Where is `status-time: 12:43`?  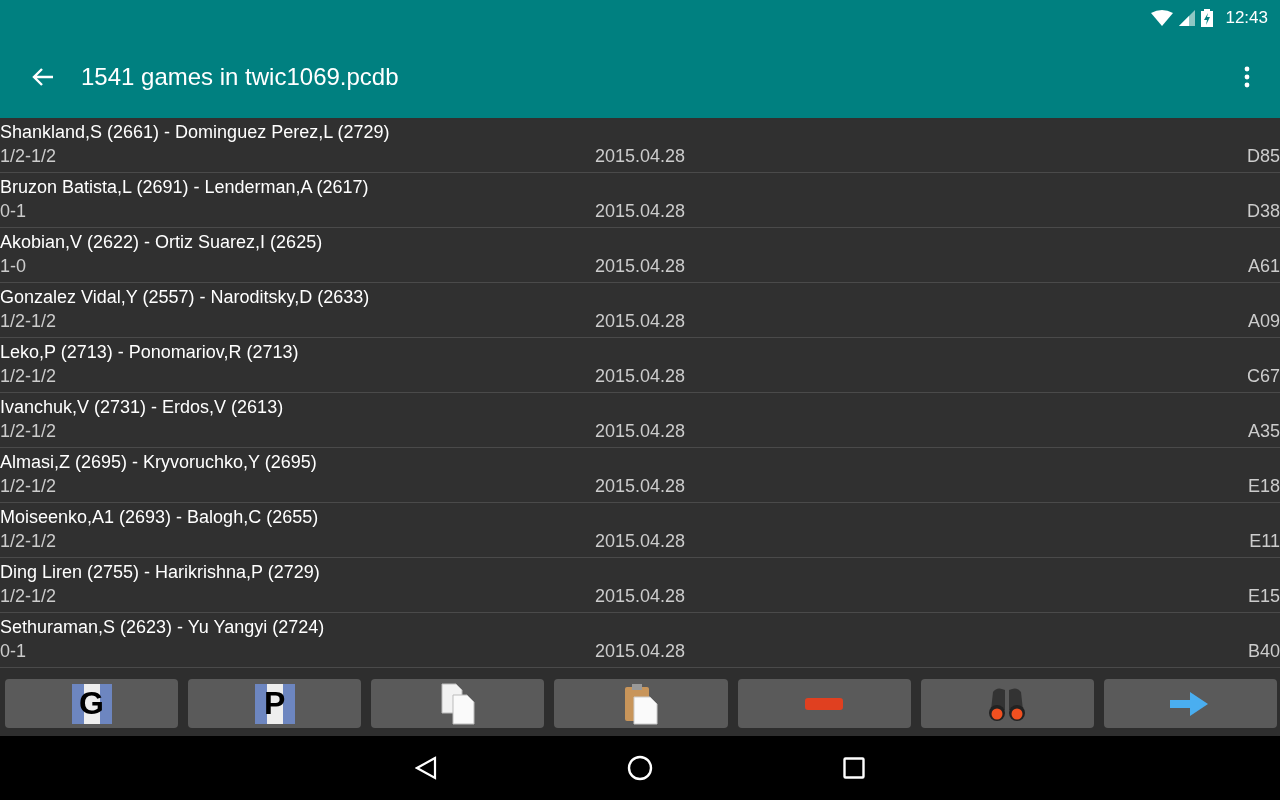
status-time: 12:43 is located at coordinates (1246, 18).